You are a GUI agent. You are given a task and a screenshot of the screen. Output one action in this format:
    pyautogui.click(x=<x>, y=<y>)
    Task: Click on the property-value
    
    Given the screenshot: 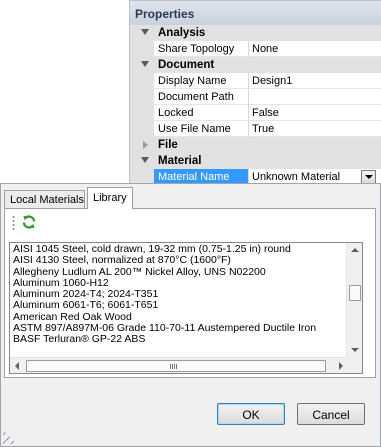 What is the action you would take?
    pyautogui.click(x=315, y=97)
    